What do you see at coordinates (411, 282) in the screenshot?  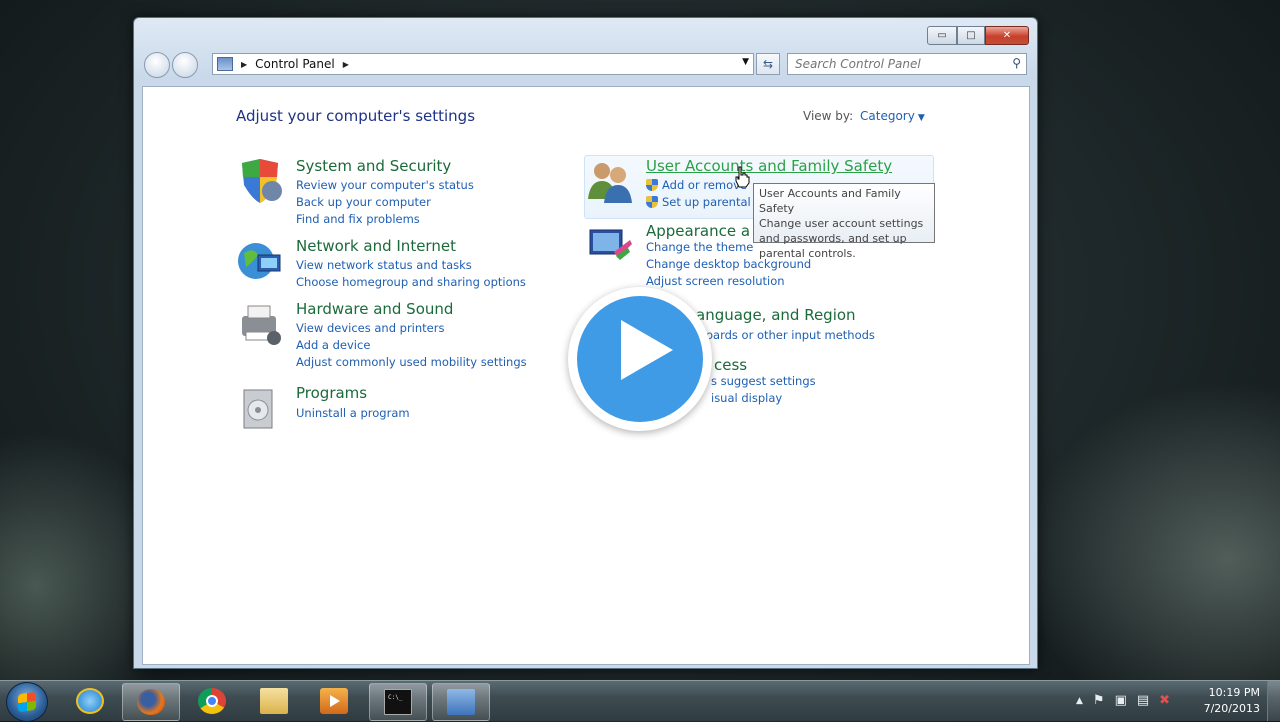 I see `category-link: Choose homegroup and sharing options` at bounding box center [411, 282].